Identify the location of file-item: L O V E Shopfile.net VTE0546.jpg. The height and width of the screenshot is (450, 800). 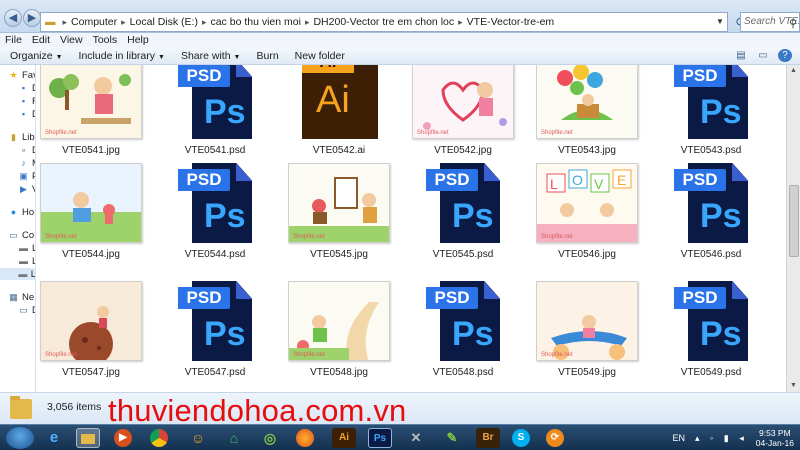
(587, 219).